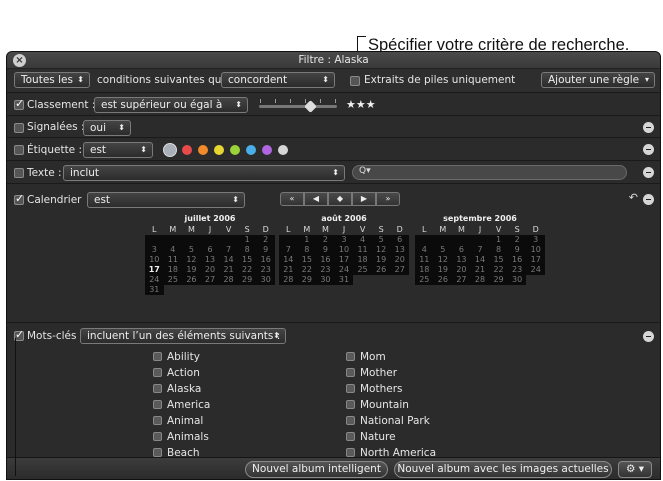 The height and width of the screenshot is (481, 663). I want to click on calendar-day: 21, so click(288, 270).